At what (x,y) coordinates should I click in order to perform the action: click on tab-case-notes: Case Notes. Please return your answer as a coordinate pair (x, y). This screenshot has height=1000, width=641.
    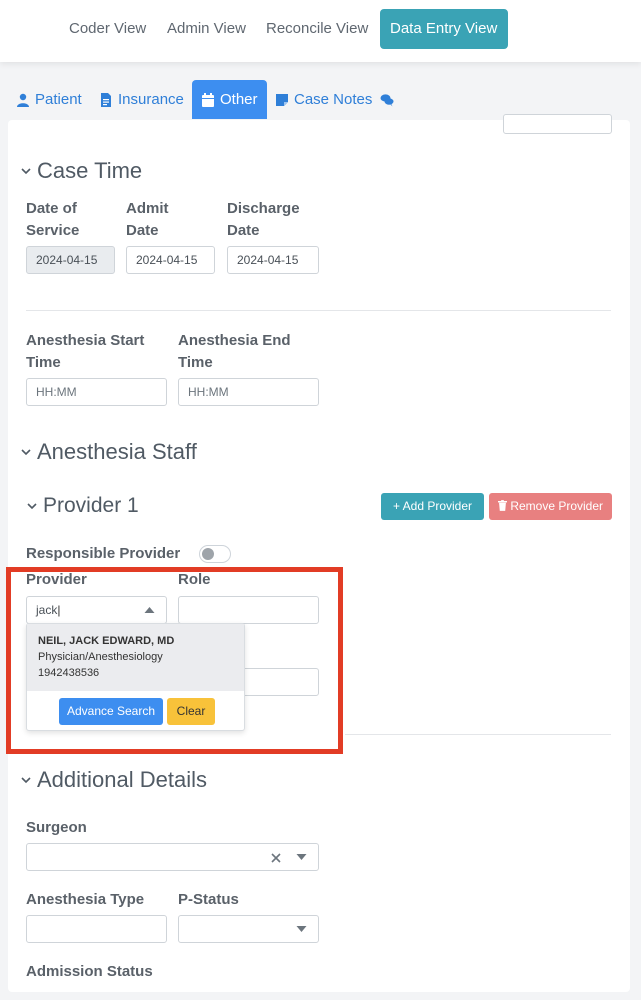
    Looking at the image, I should click on (323, 99).